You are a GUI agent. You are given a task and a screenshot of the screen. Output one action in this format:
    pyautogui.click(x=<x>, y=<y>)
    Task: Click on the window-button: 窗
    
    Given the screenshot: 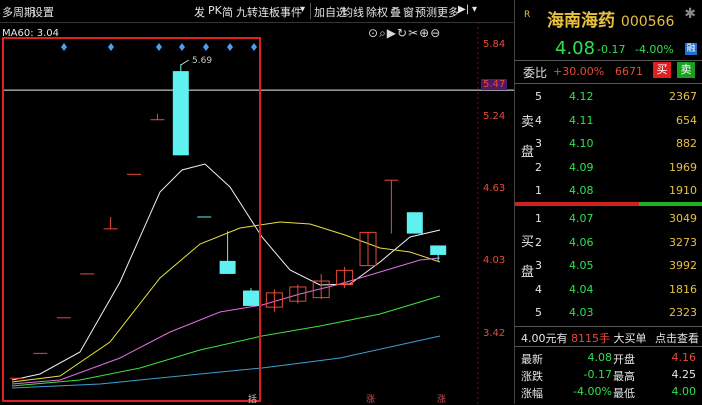 What is the action you would take?
    pyautogui.click(x=408, y=12)
    